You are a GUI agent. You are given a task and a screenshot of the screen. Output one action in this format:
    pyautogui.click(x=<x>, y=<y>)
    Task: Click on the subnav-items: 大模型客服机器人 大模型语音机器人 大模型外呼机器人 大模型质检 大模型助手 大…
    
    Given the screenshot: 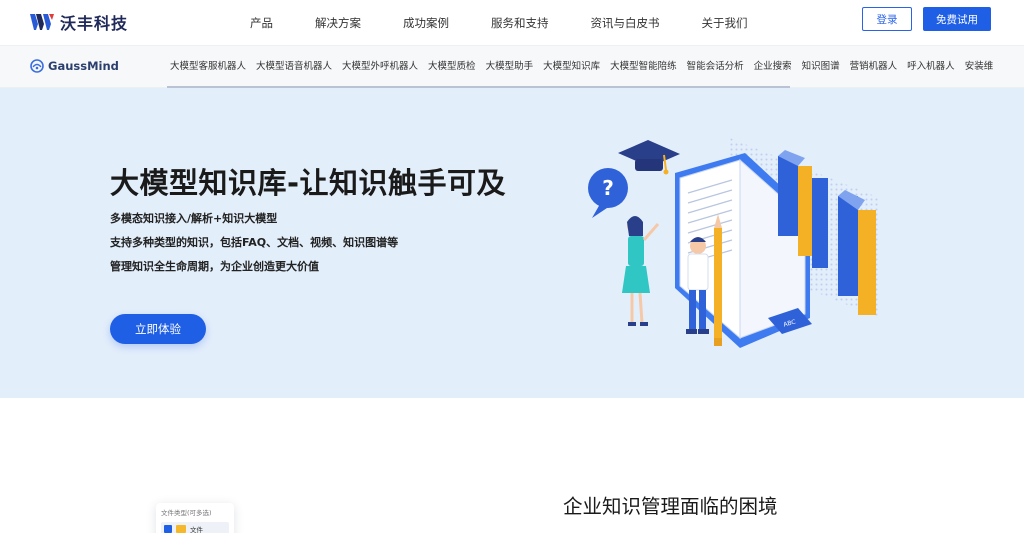 What is the action you would take?
    pyautogui.click(x=586, y=67)
    